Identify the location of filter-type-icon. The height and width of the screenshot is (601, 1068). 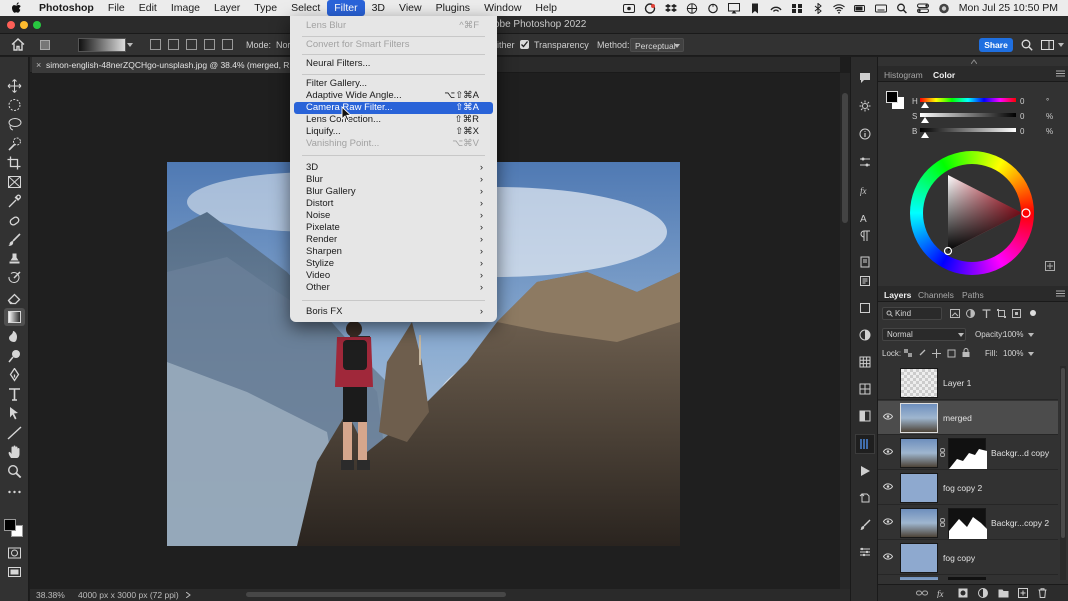
(986, 313).